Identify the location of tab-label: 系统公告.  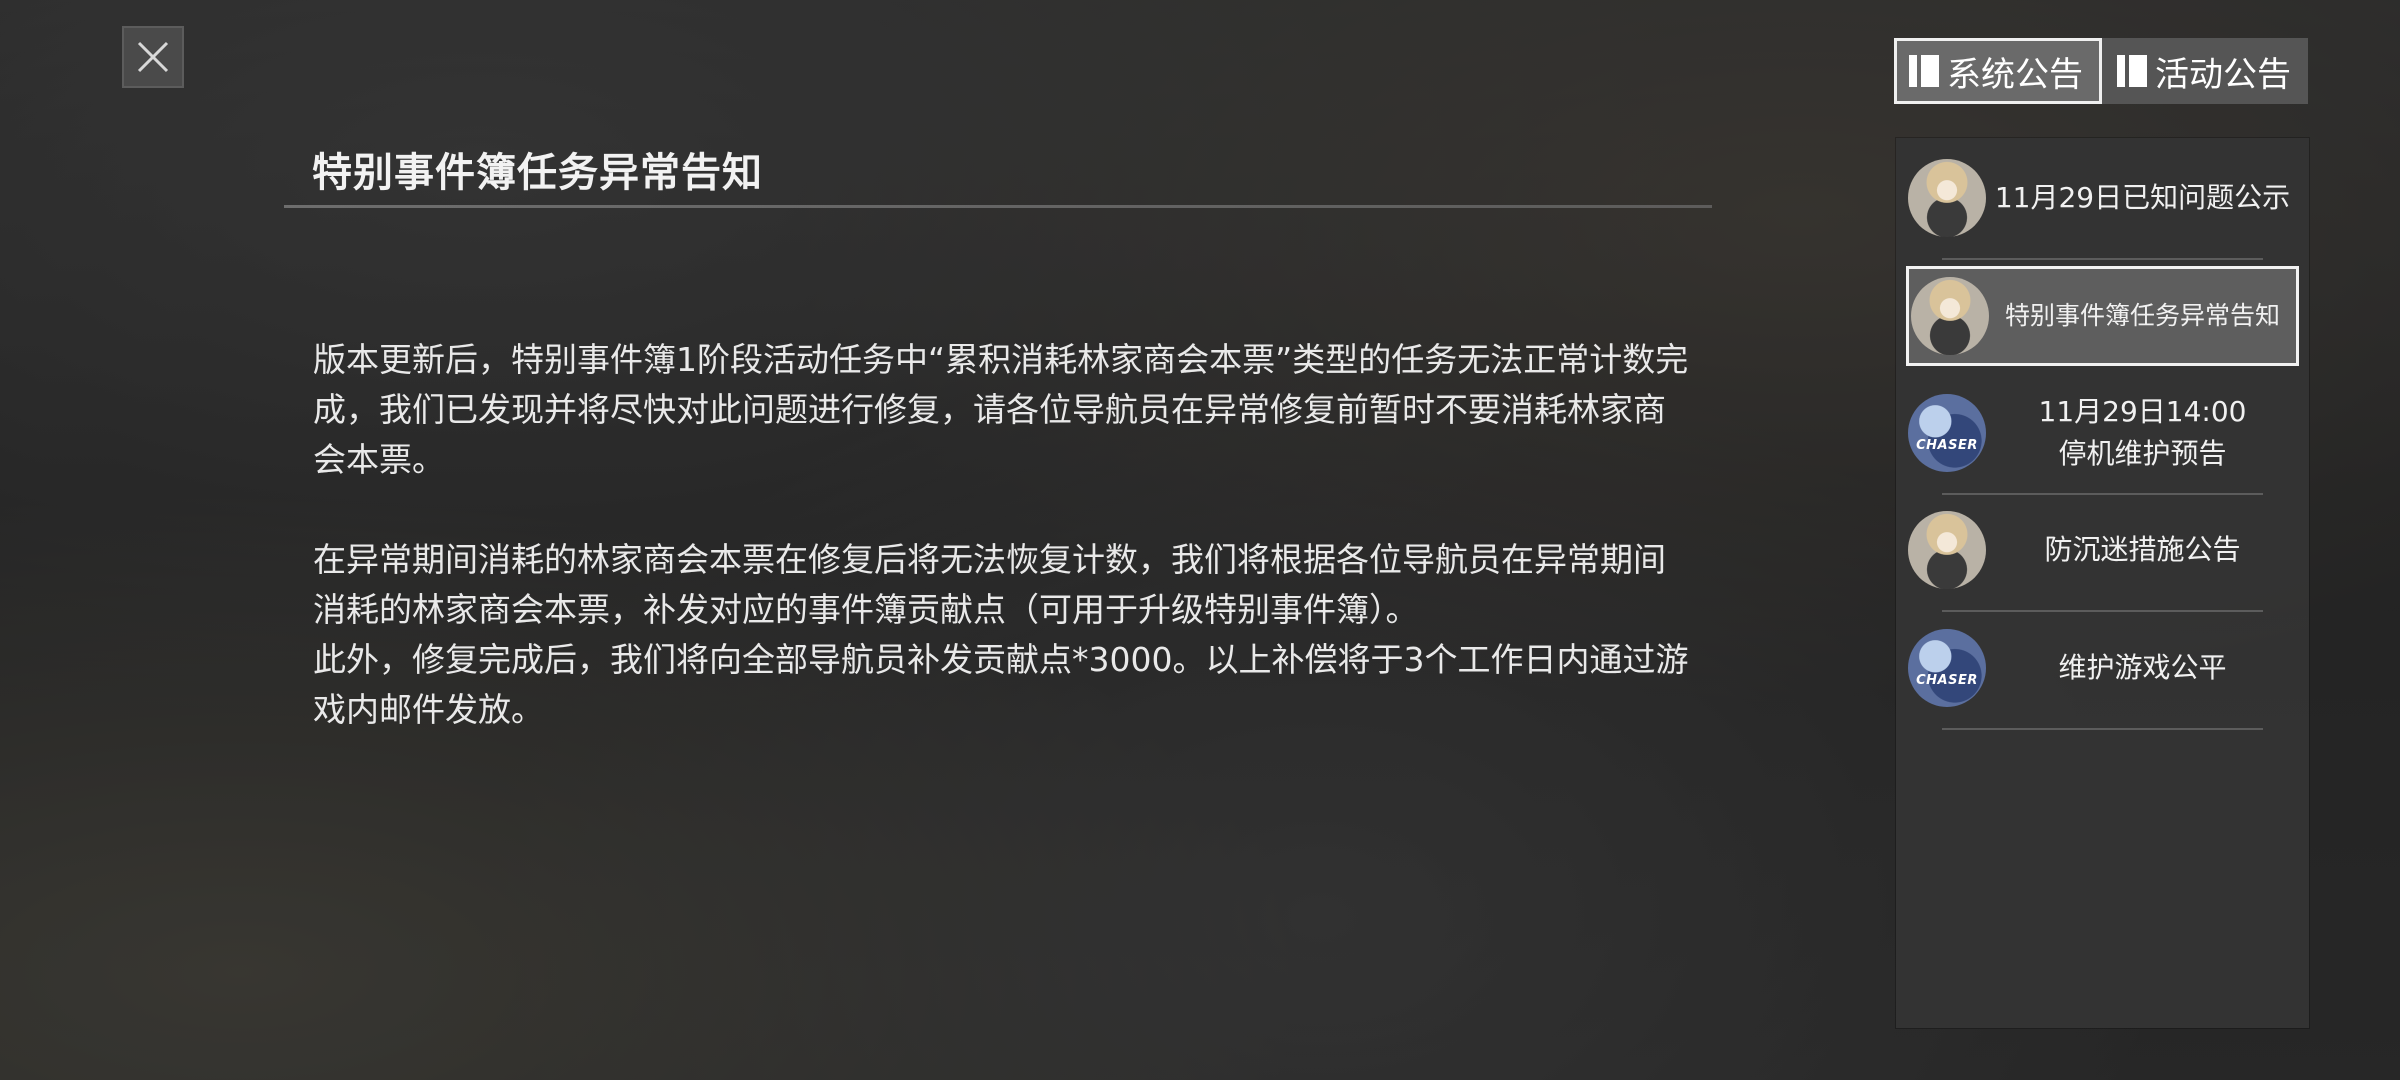
(2015, 74).